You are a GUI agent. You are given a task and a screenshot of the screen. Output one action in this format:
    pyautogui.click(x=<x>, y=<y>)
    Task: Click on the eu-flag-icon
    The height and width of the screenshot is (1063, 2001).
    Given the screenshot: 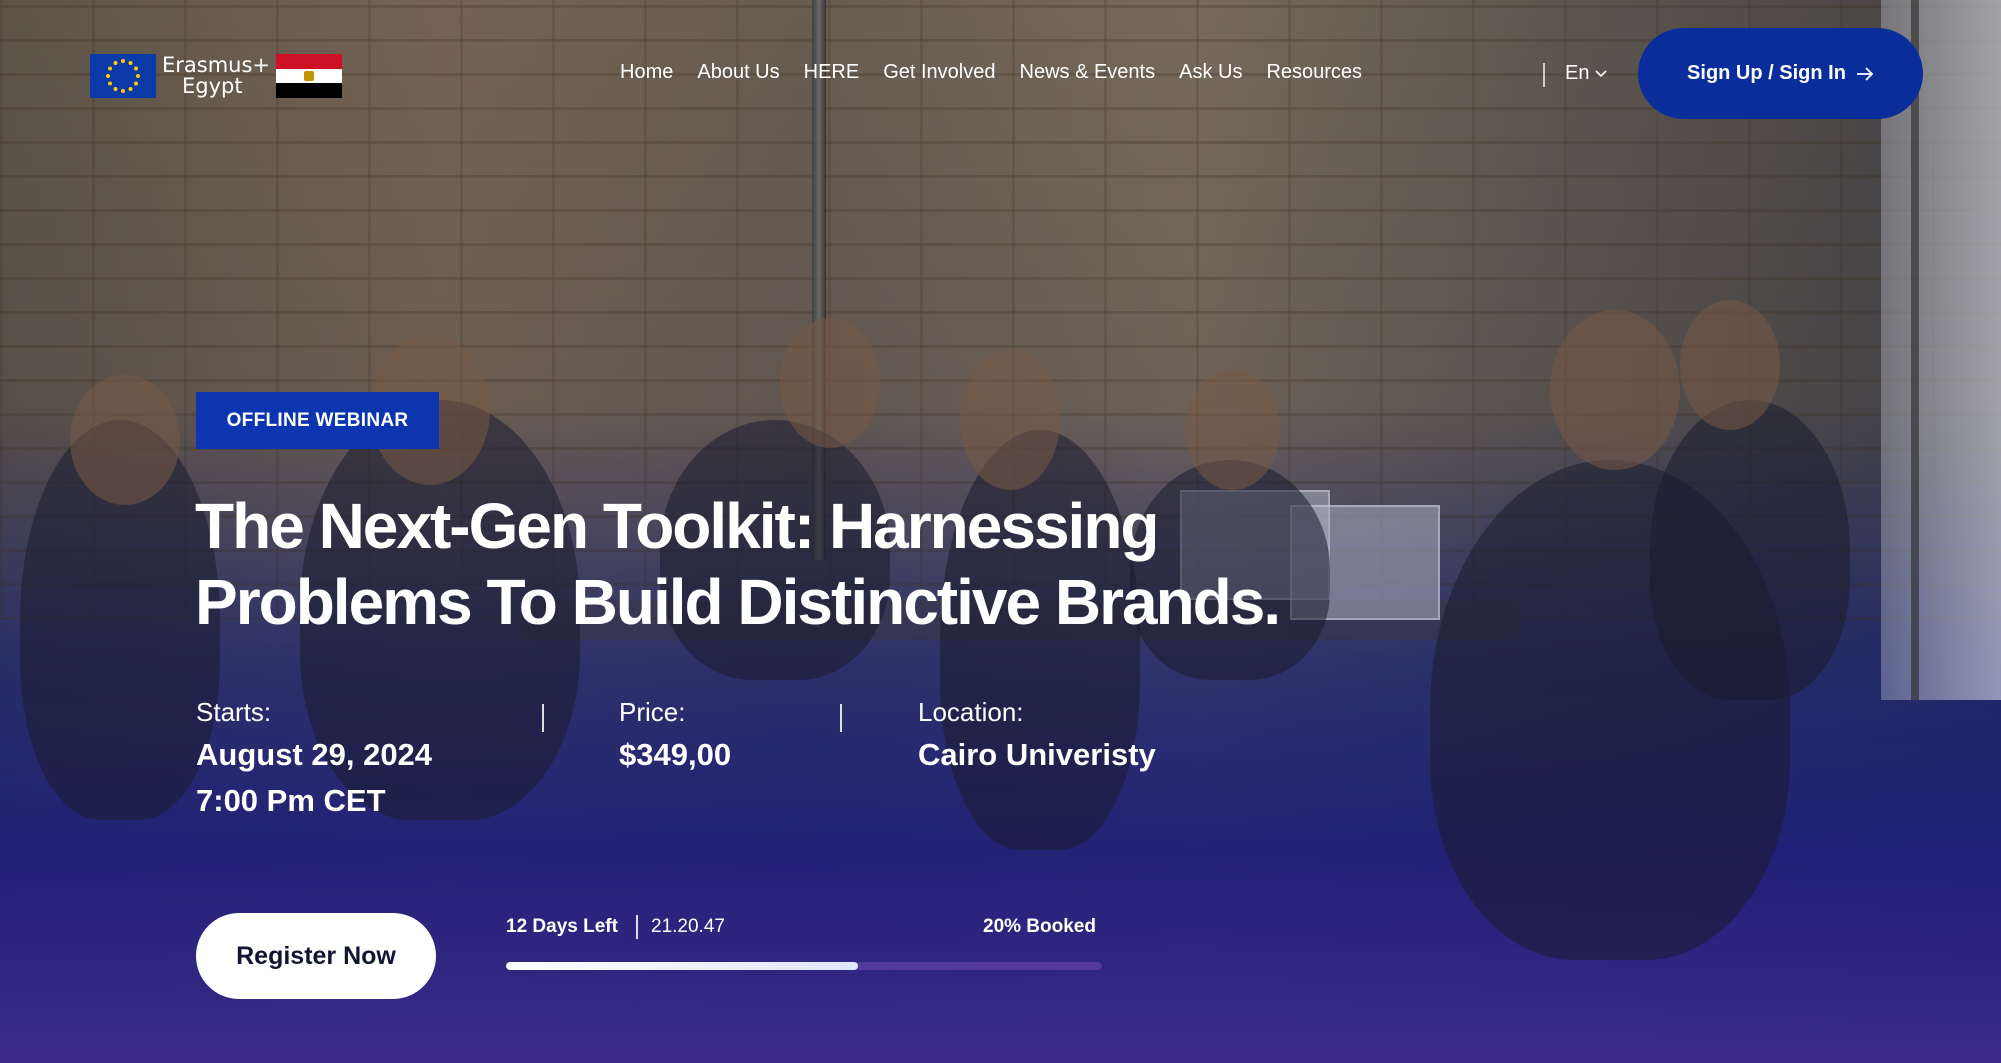 What is the action you would take?
    pyautogui.click(x=123, y=76)
    